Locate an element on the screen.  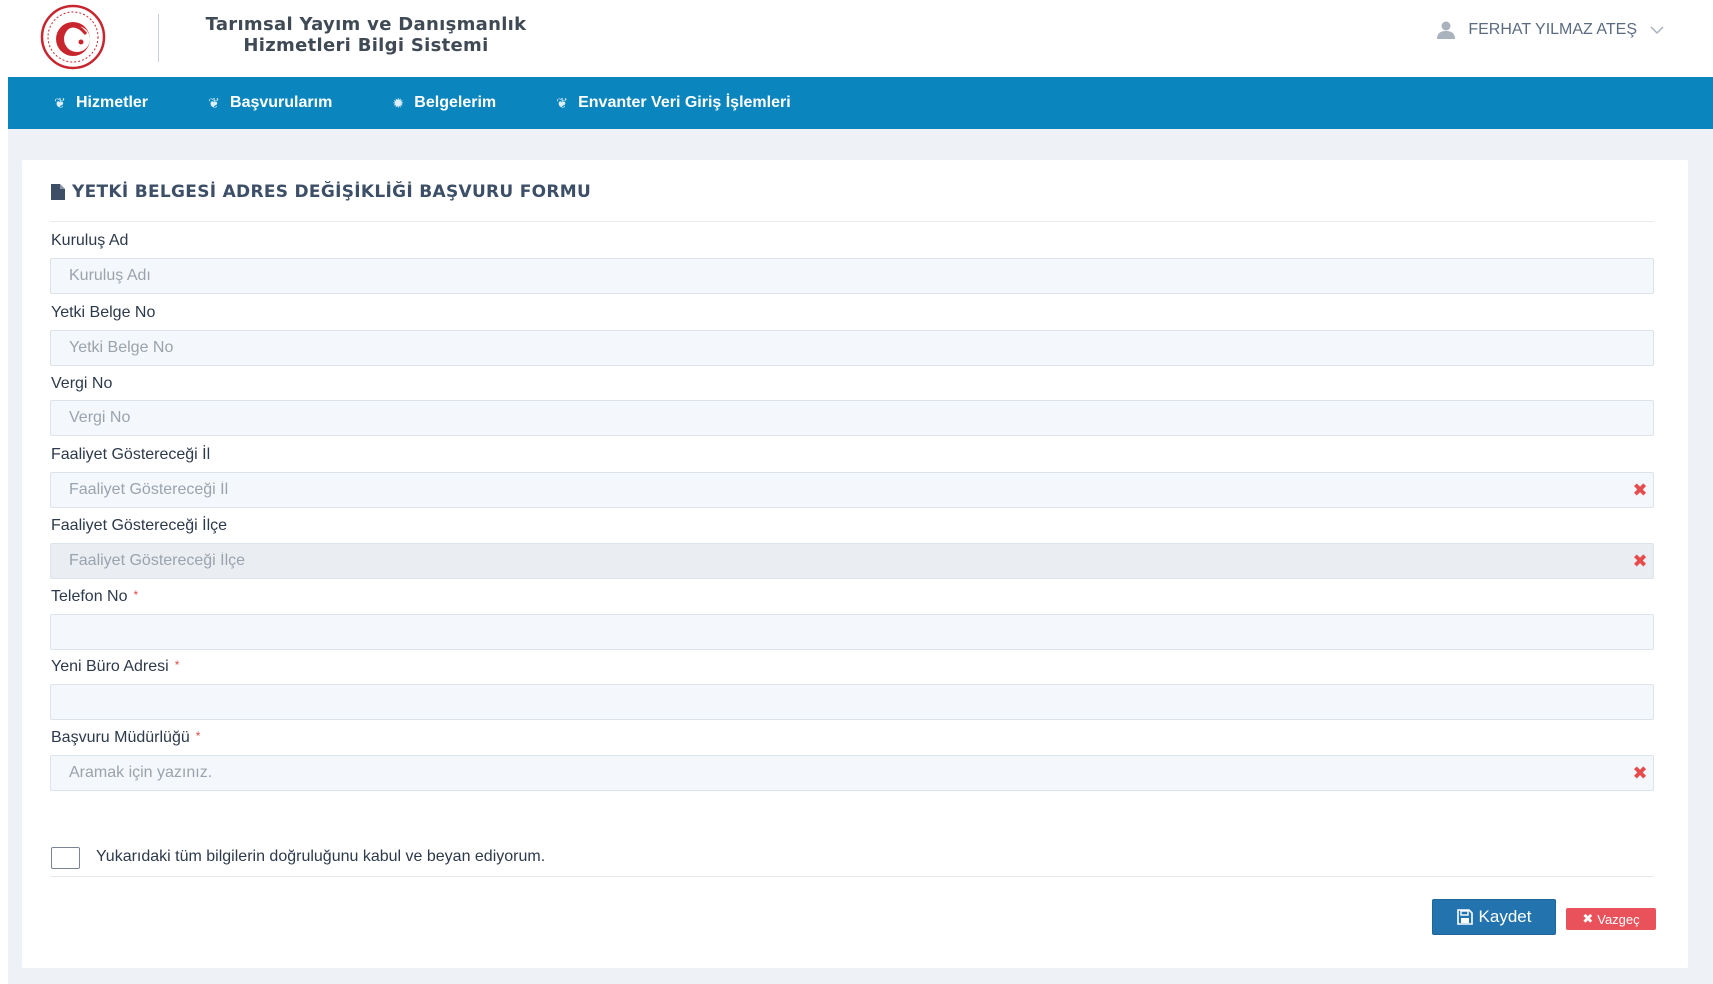
nav-item-hizmetler: ❦ Hizmetler is located at coordinates (100, 103).